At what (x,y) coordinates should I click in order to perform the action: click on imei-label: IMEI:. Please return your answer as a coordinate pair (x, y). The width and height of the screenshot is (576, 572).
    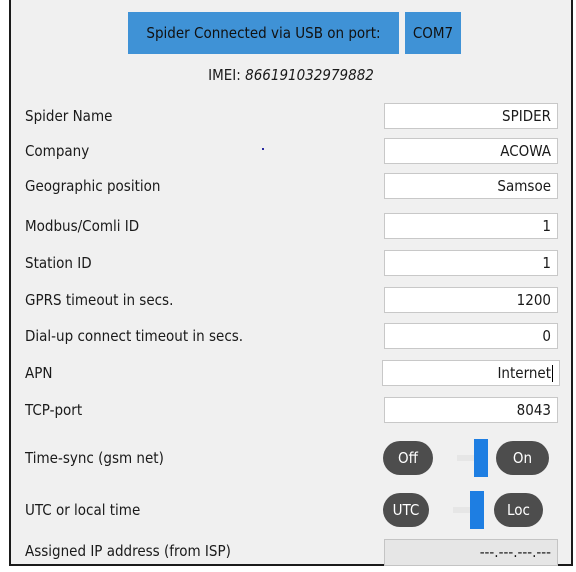
    Looking at the image, I should click on (224, 75).